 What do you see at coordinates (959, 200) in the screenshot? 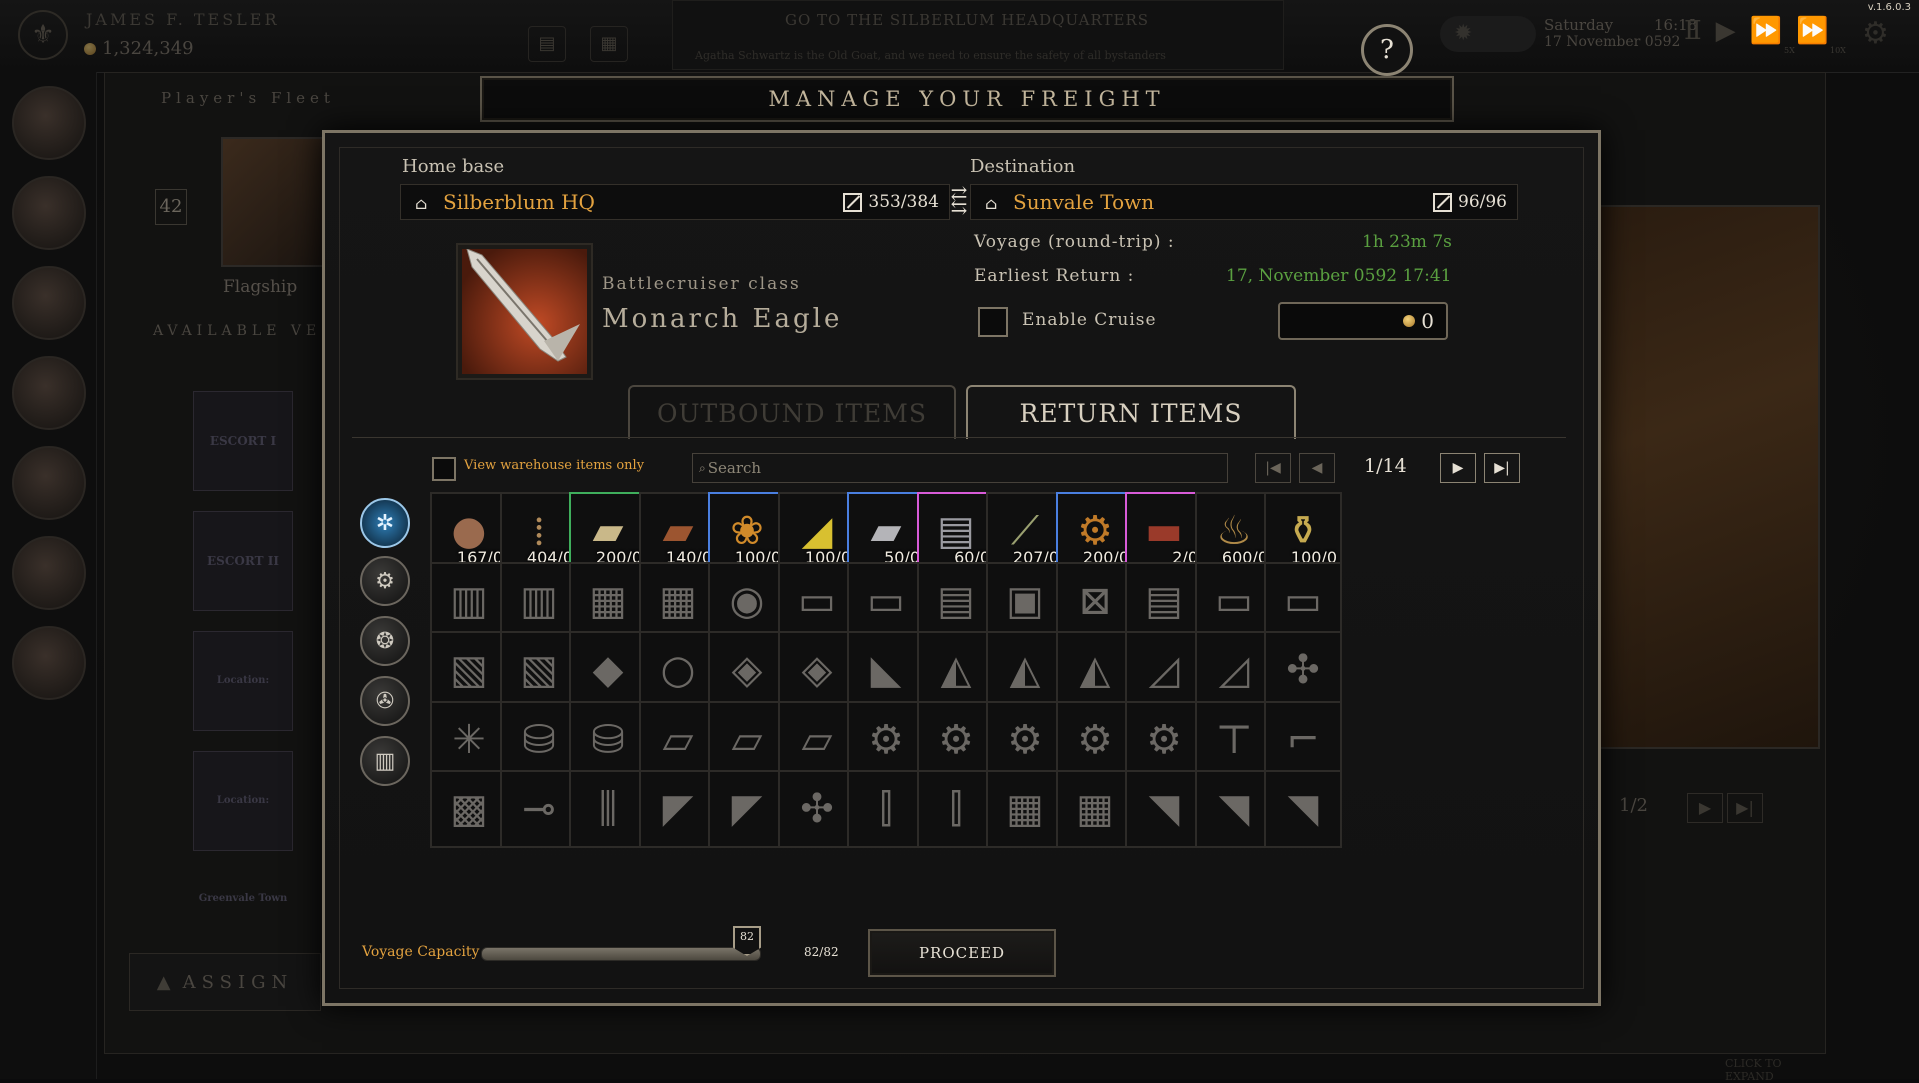
I see `swap-arrows-icon: ⇄ ⇆` at bounding box center [959, 200].